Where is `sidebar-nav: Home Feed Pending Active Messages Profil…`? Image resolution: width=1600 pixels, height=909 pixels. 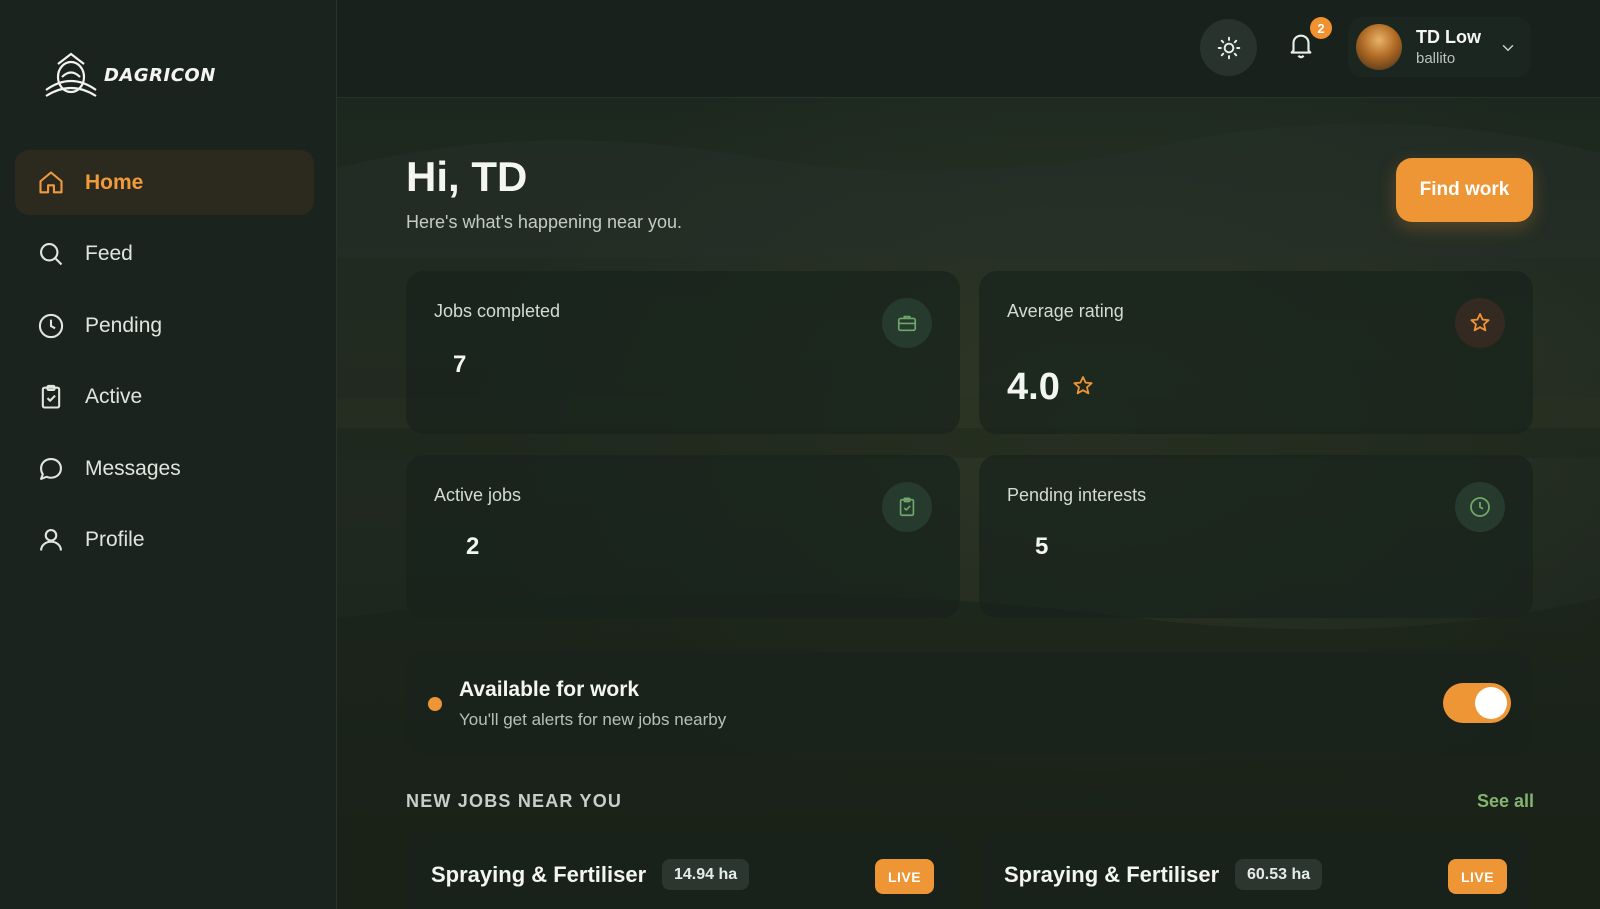
sidebar-nav: Home Feed Pending Active Messages Profil… is located at coordinates (164, 364).